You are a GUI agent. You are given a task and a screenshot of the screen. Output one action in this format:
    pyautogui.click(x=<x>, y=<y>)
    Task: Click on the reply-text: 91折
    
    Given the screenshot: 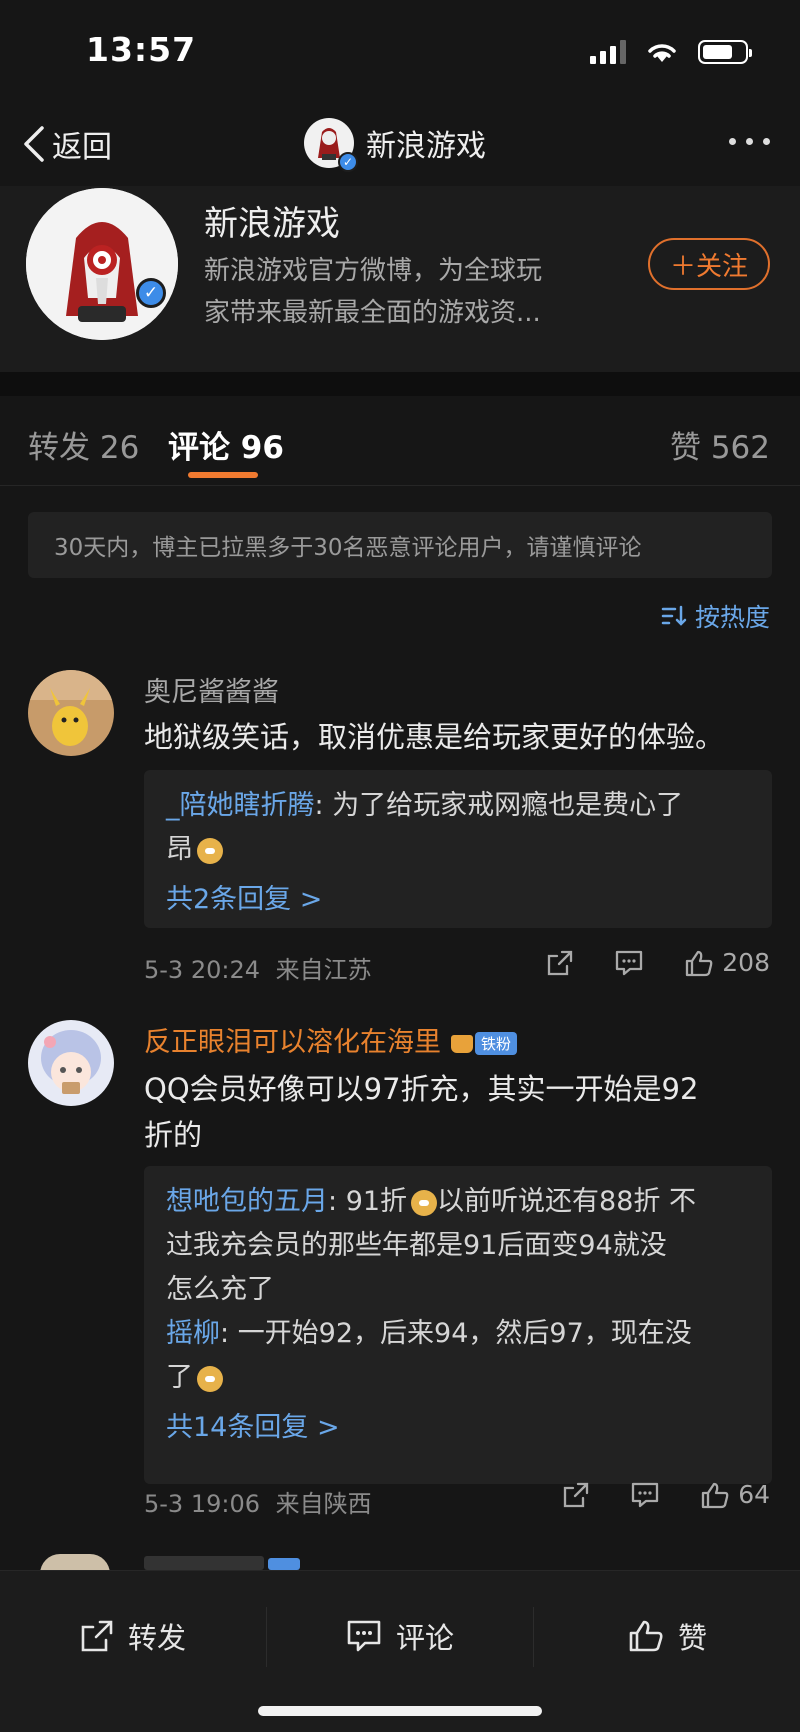 What is the action you would take?
    pyautogui.click(x=376, y=1201)
    